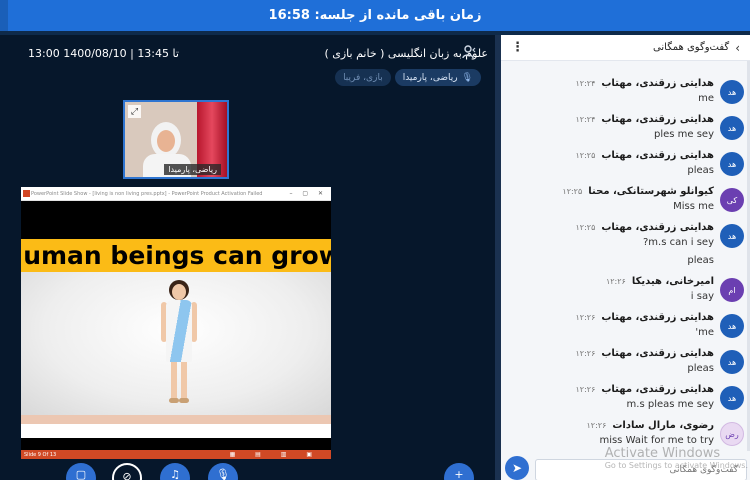 The image size is (750, 480). I want to click on girl-shoe-left, so click(174, 400).